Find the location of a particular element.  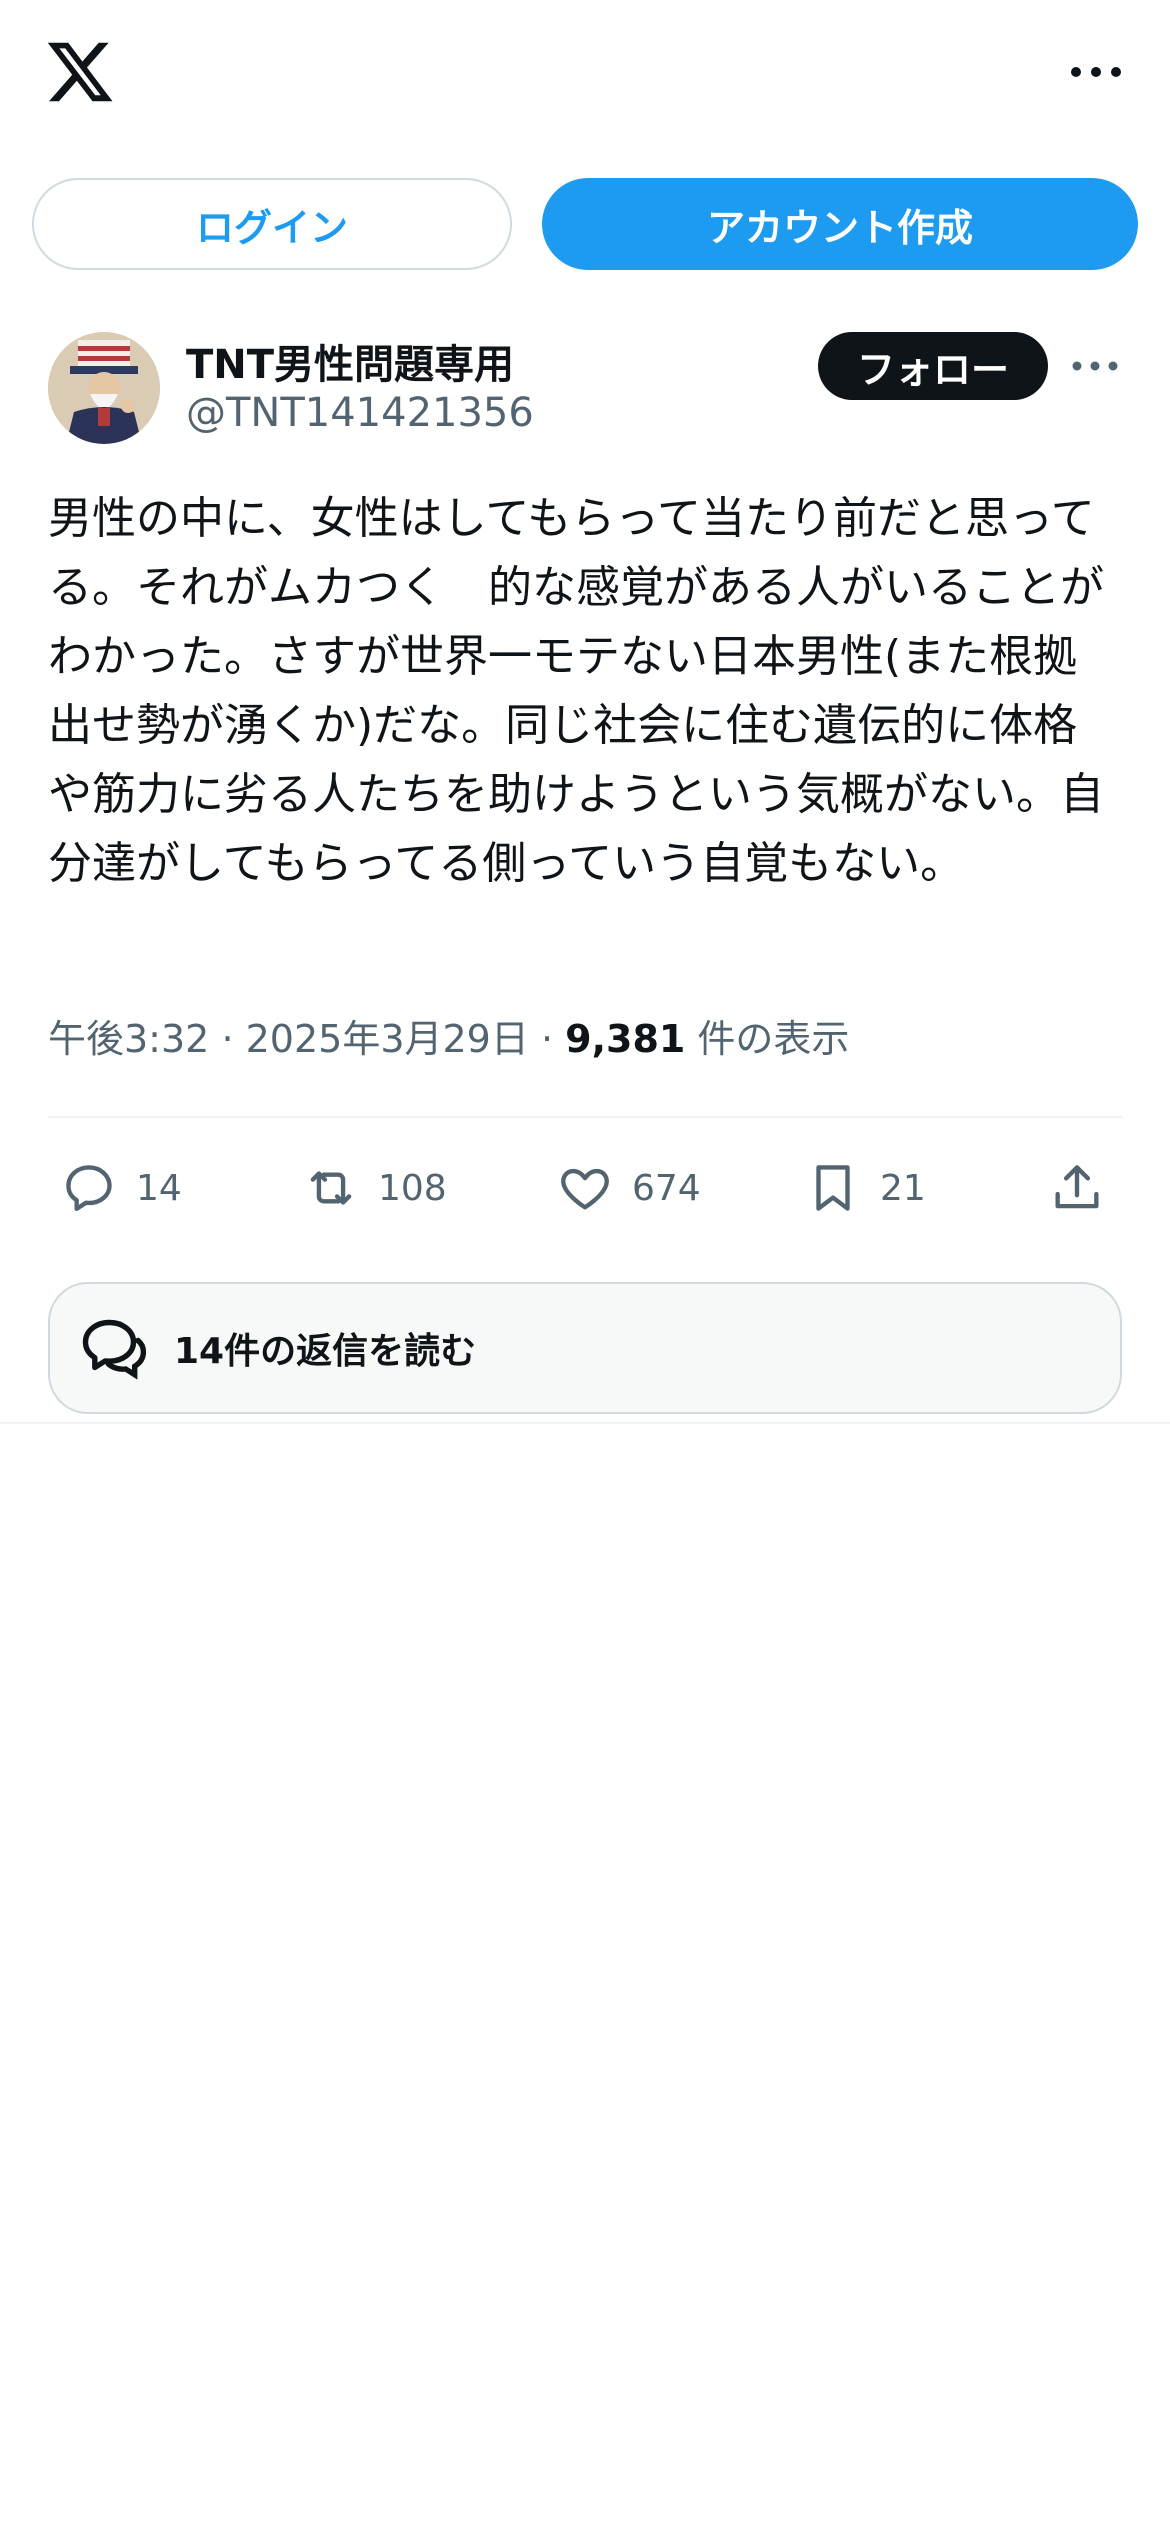

share-button is located at coordinates (1086, 1188).